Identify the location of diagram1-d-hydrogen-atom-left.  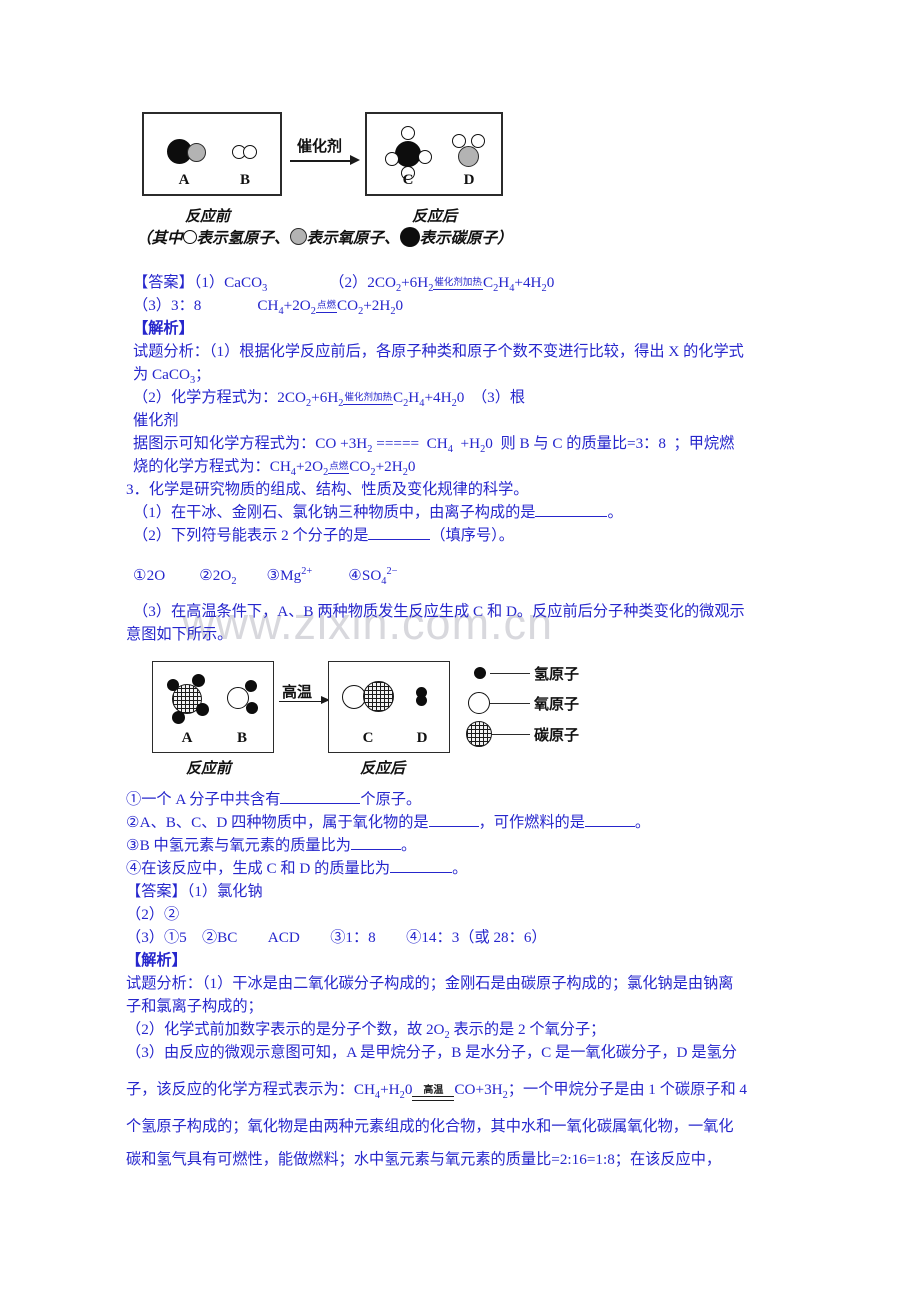
(459, 141).